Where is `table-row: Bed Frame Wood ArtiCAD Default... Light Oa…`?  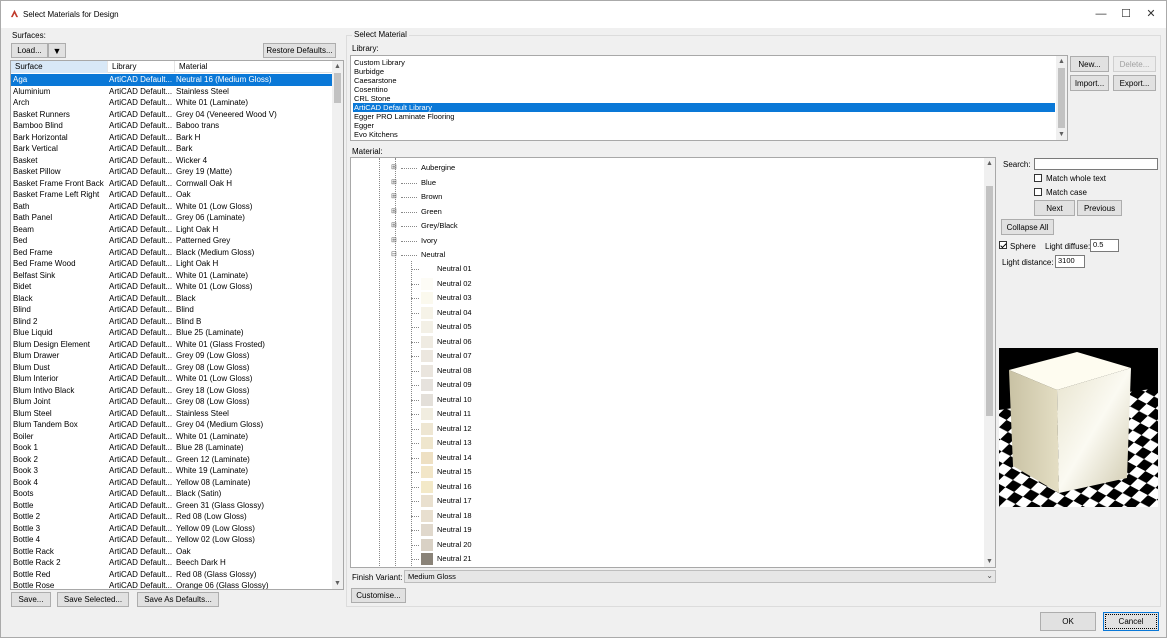 table-row: Bed Frame Wood ArtiCAD Default... Light Oa… is located at coordinates (172, 264).